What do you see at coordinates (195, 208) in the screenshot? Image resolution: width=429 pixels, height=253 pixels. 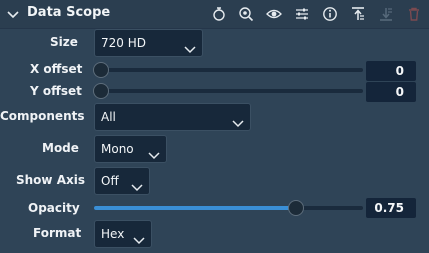 I see `slider-fill` at bounding box center [195, 208].